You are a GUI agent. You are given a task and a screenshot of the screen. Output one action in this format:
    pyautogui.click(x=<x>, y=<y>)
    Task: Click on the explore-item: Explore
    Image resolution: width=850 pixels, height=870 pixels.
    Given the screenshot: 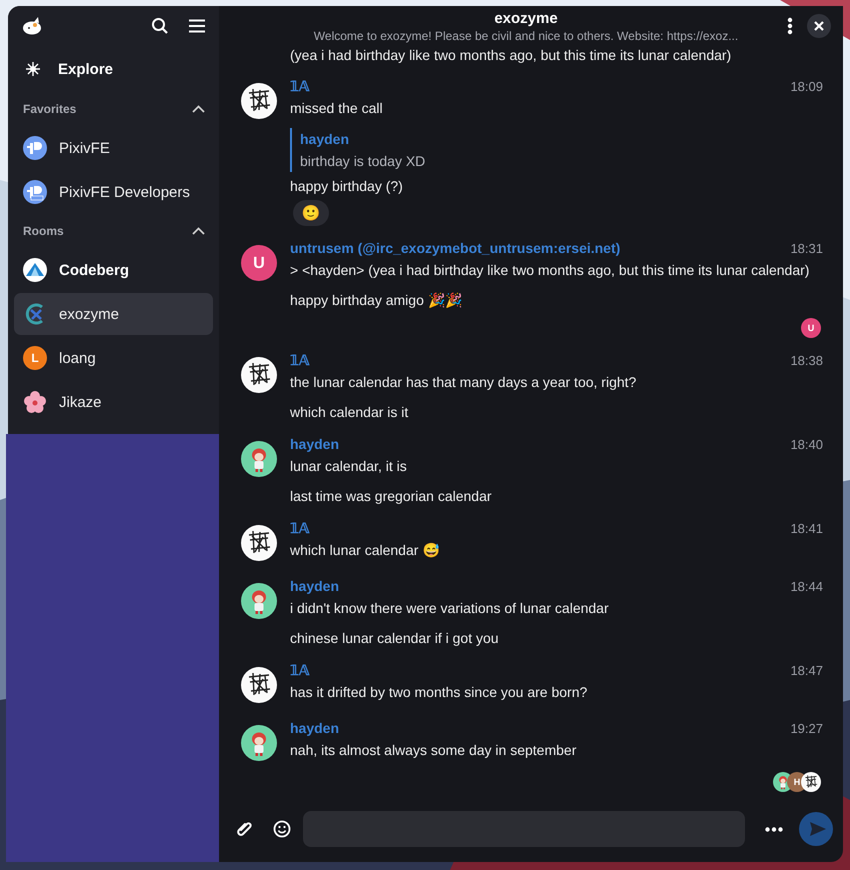 What is the action you would take?
    pyautogui.click(x=113, y=69)
    